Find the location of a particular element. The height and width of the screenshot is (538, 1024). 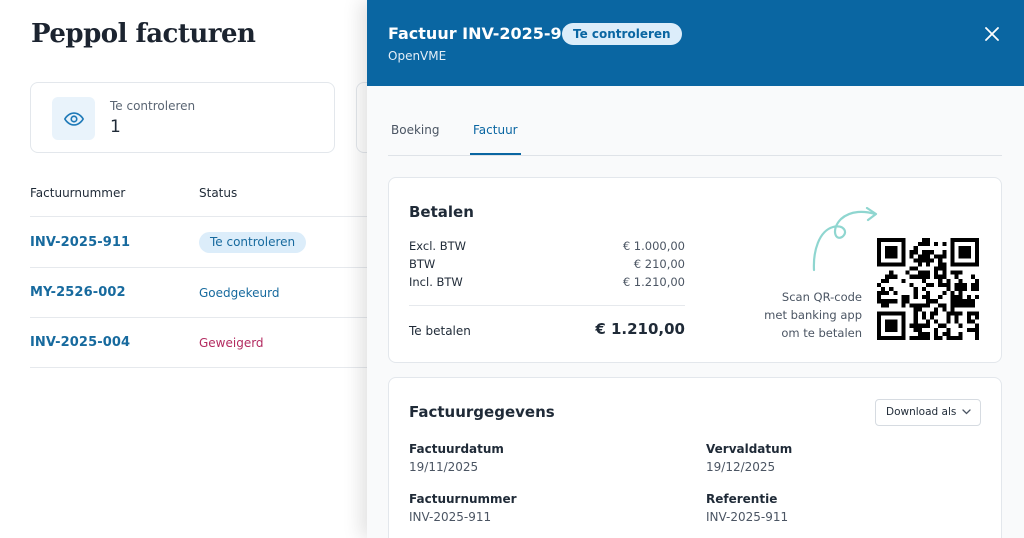

qr-code is located at coordinates (928, 289).